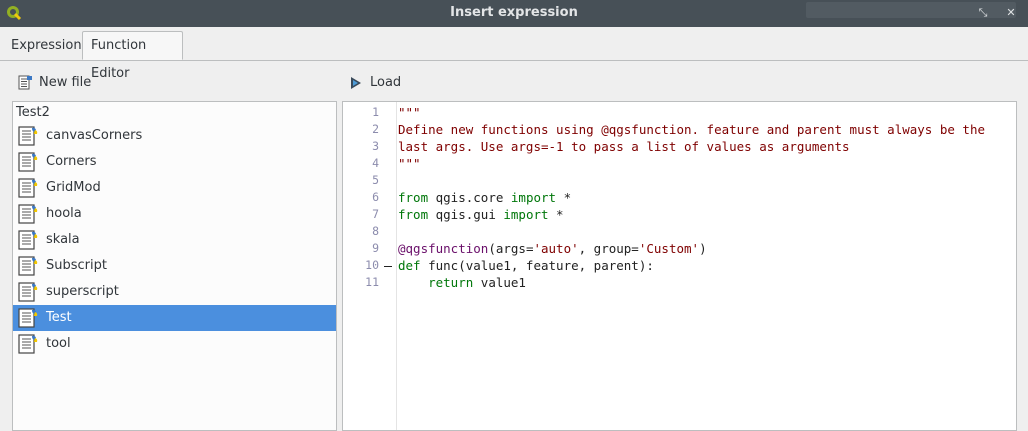  What do you see at coordinates (174, 344) in the screenshot?
I see `list-item: tool` at bounding box center [174, 344].